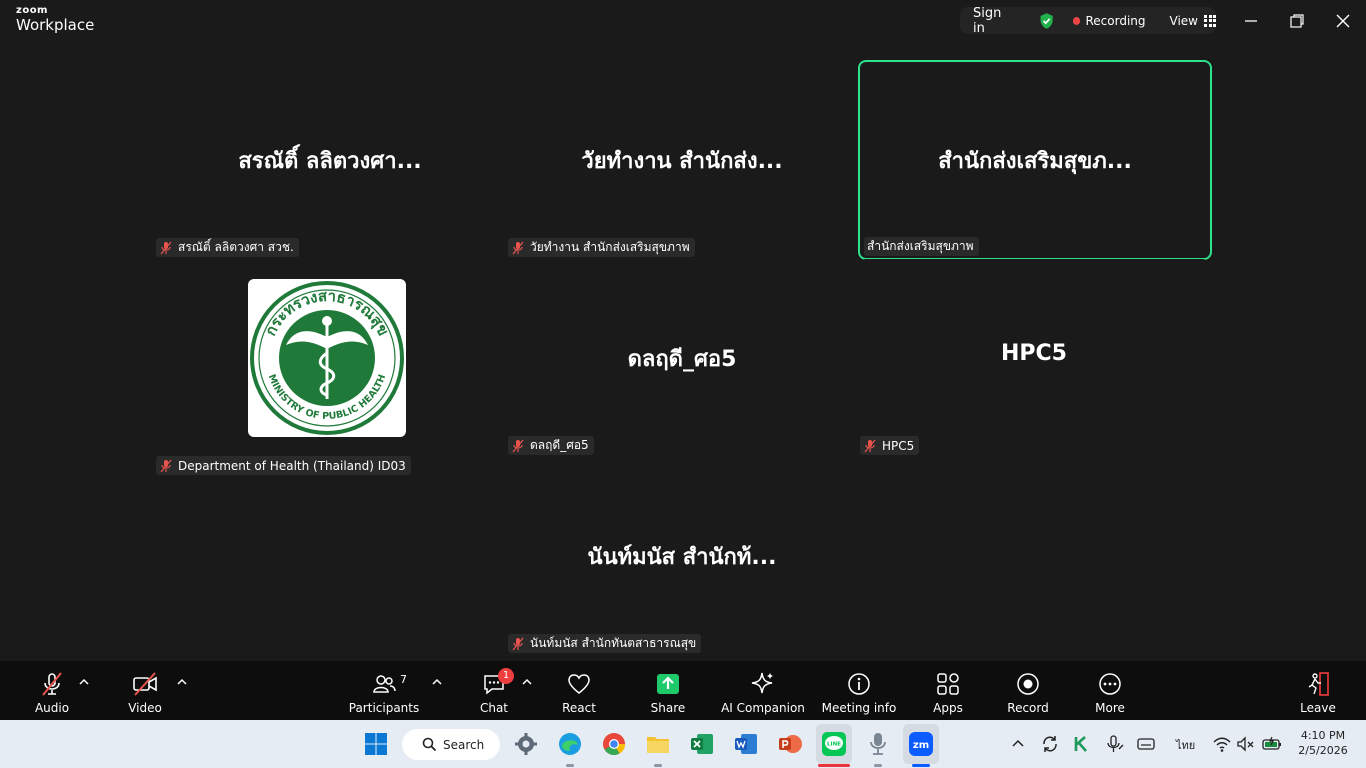  Describe the element at coordinates (988, 21) in the screenshot. I see `sign-in-button: Sign in` at that location.